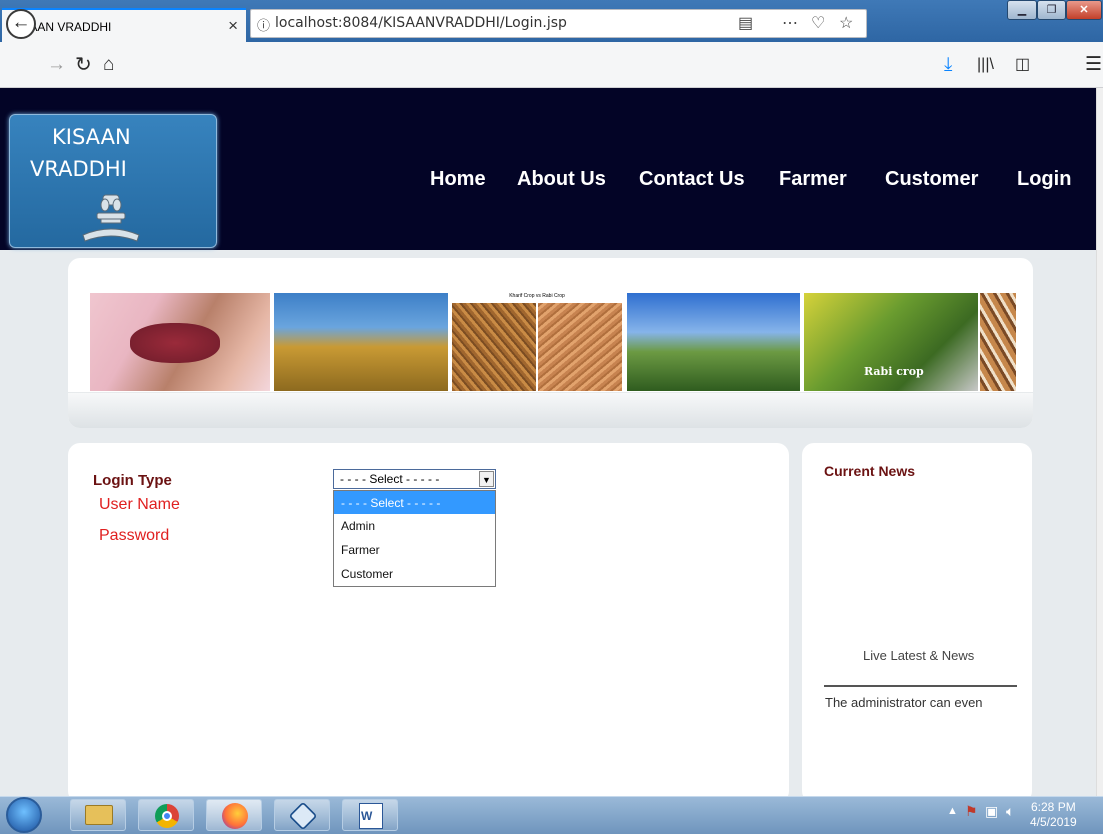 This screenshot has width=1103, height=834. Describe the element at coordinates (1022, 65) in the screenshot. I see `sidebar-icon: ◫` at that location.